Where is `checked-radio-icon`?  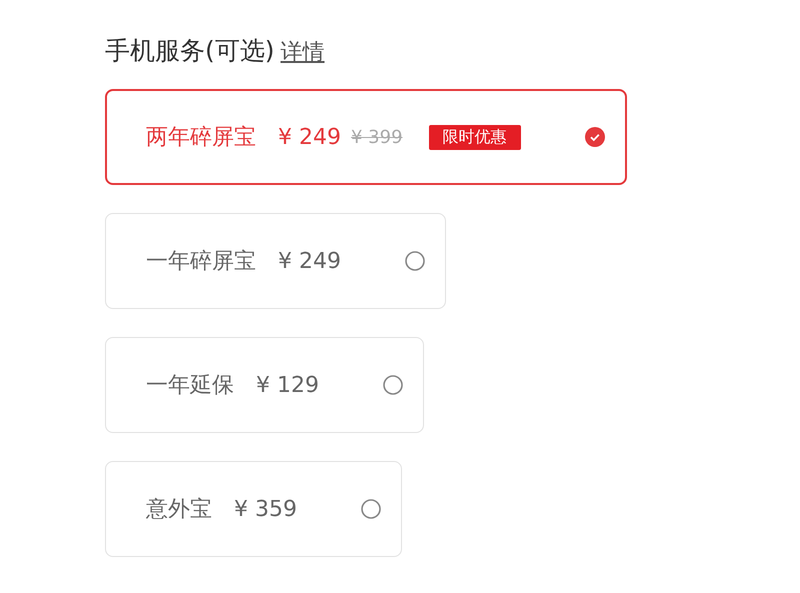
checked-radio-icon is located at coordinates (594, 137).